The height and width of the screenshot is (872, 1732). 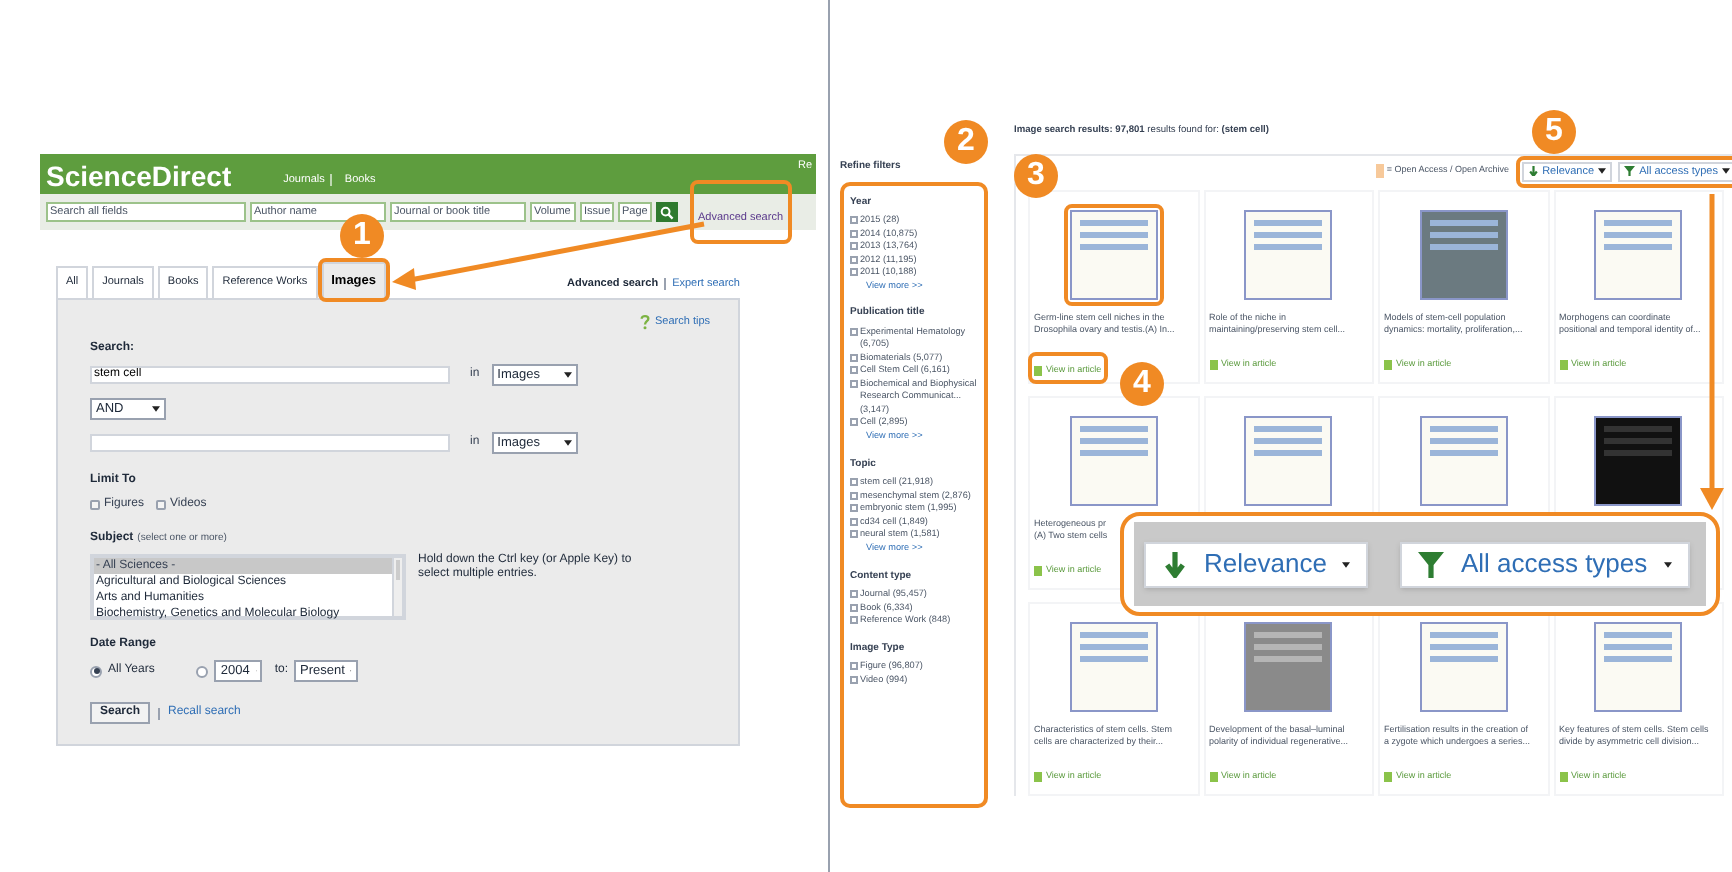 I want to click on callout-number: 1, so click(x=362, y=236).